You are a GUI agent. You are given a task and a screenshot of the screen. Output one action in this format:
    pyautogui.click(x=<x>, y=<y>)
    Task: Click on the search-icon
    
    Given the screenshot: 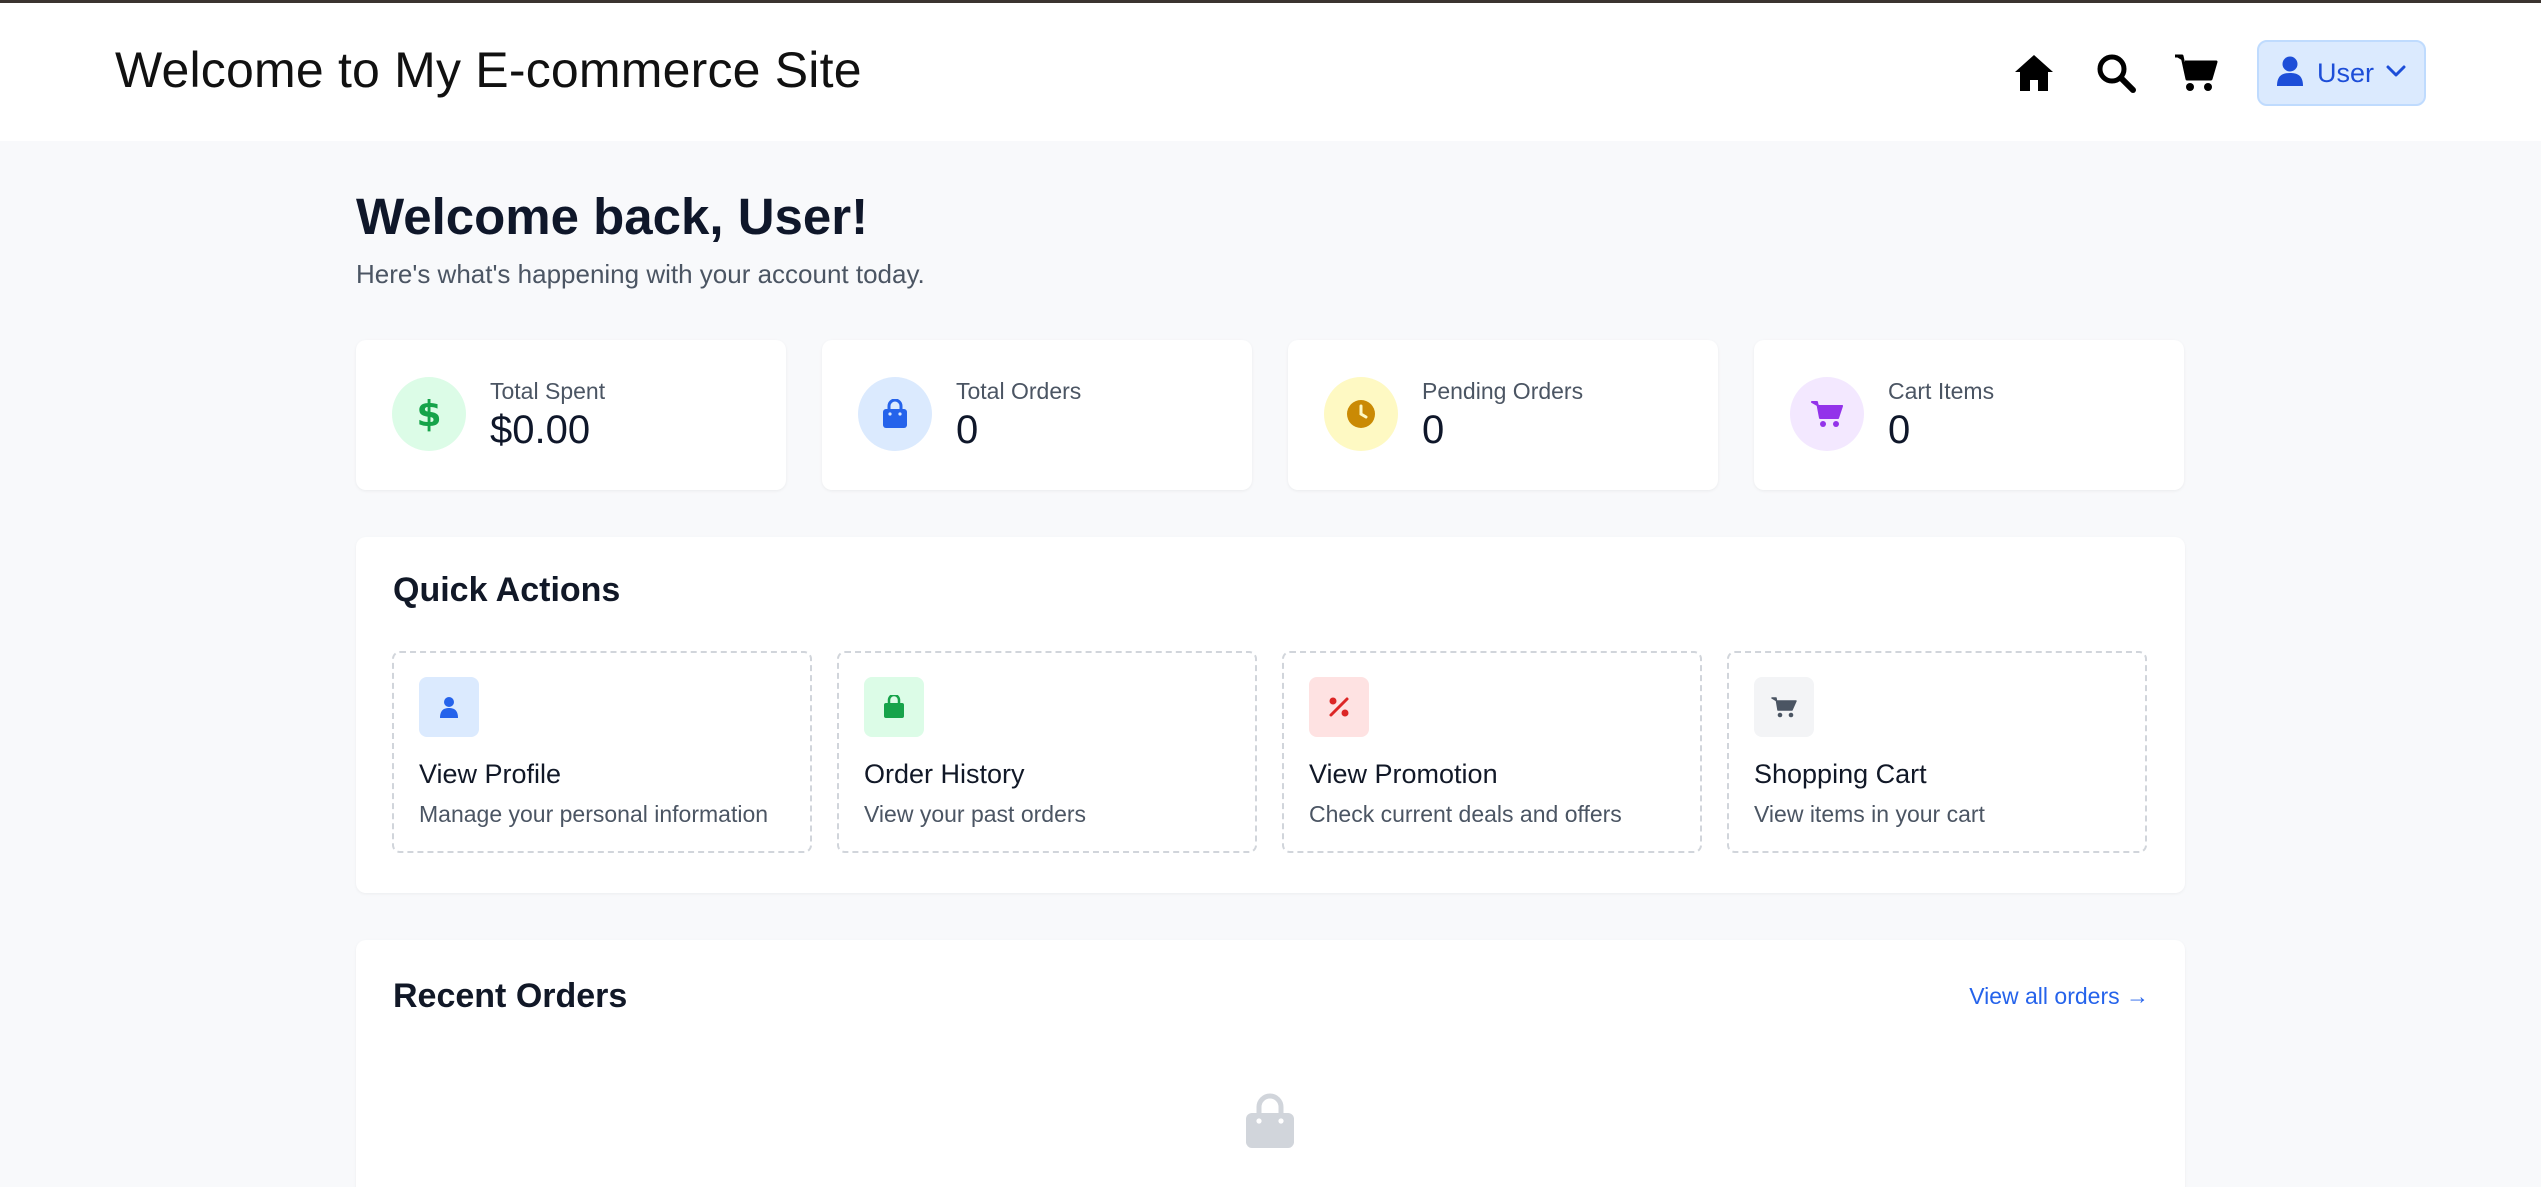 What is the action you would take?
    pyautogui.click(x=2116, y=73)
    